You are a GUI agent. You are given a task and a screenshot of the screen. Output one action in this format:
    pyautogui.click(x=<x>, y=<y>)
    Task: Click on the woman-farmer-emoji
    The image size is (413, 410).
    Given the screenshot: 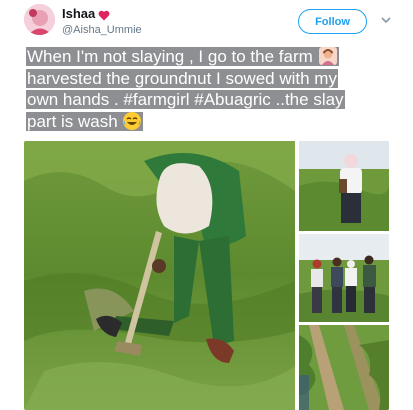 What is the action you would take?
    pyautogui.click(x=328, y=56)
    